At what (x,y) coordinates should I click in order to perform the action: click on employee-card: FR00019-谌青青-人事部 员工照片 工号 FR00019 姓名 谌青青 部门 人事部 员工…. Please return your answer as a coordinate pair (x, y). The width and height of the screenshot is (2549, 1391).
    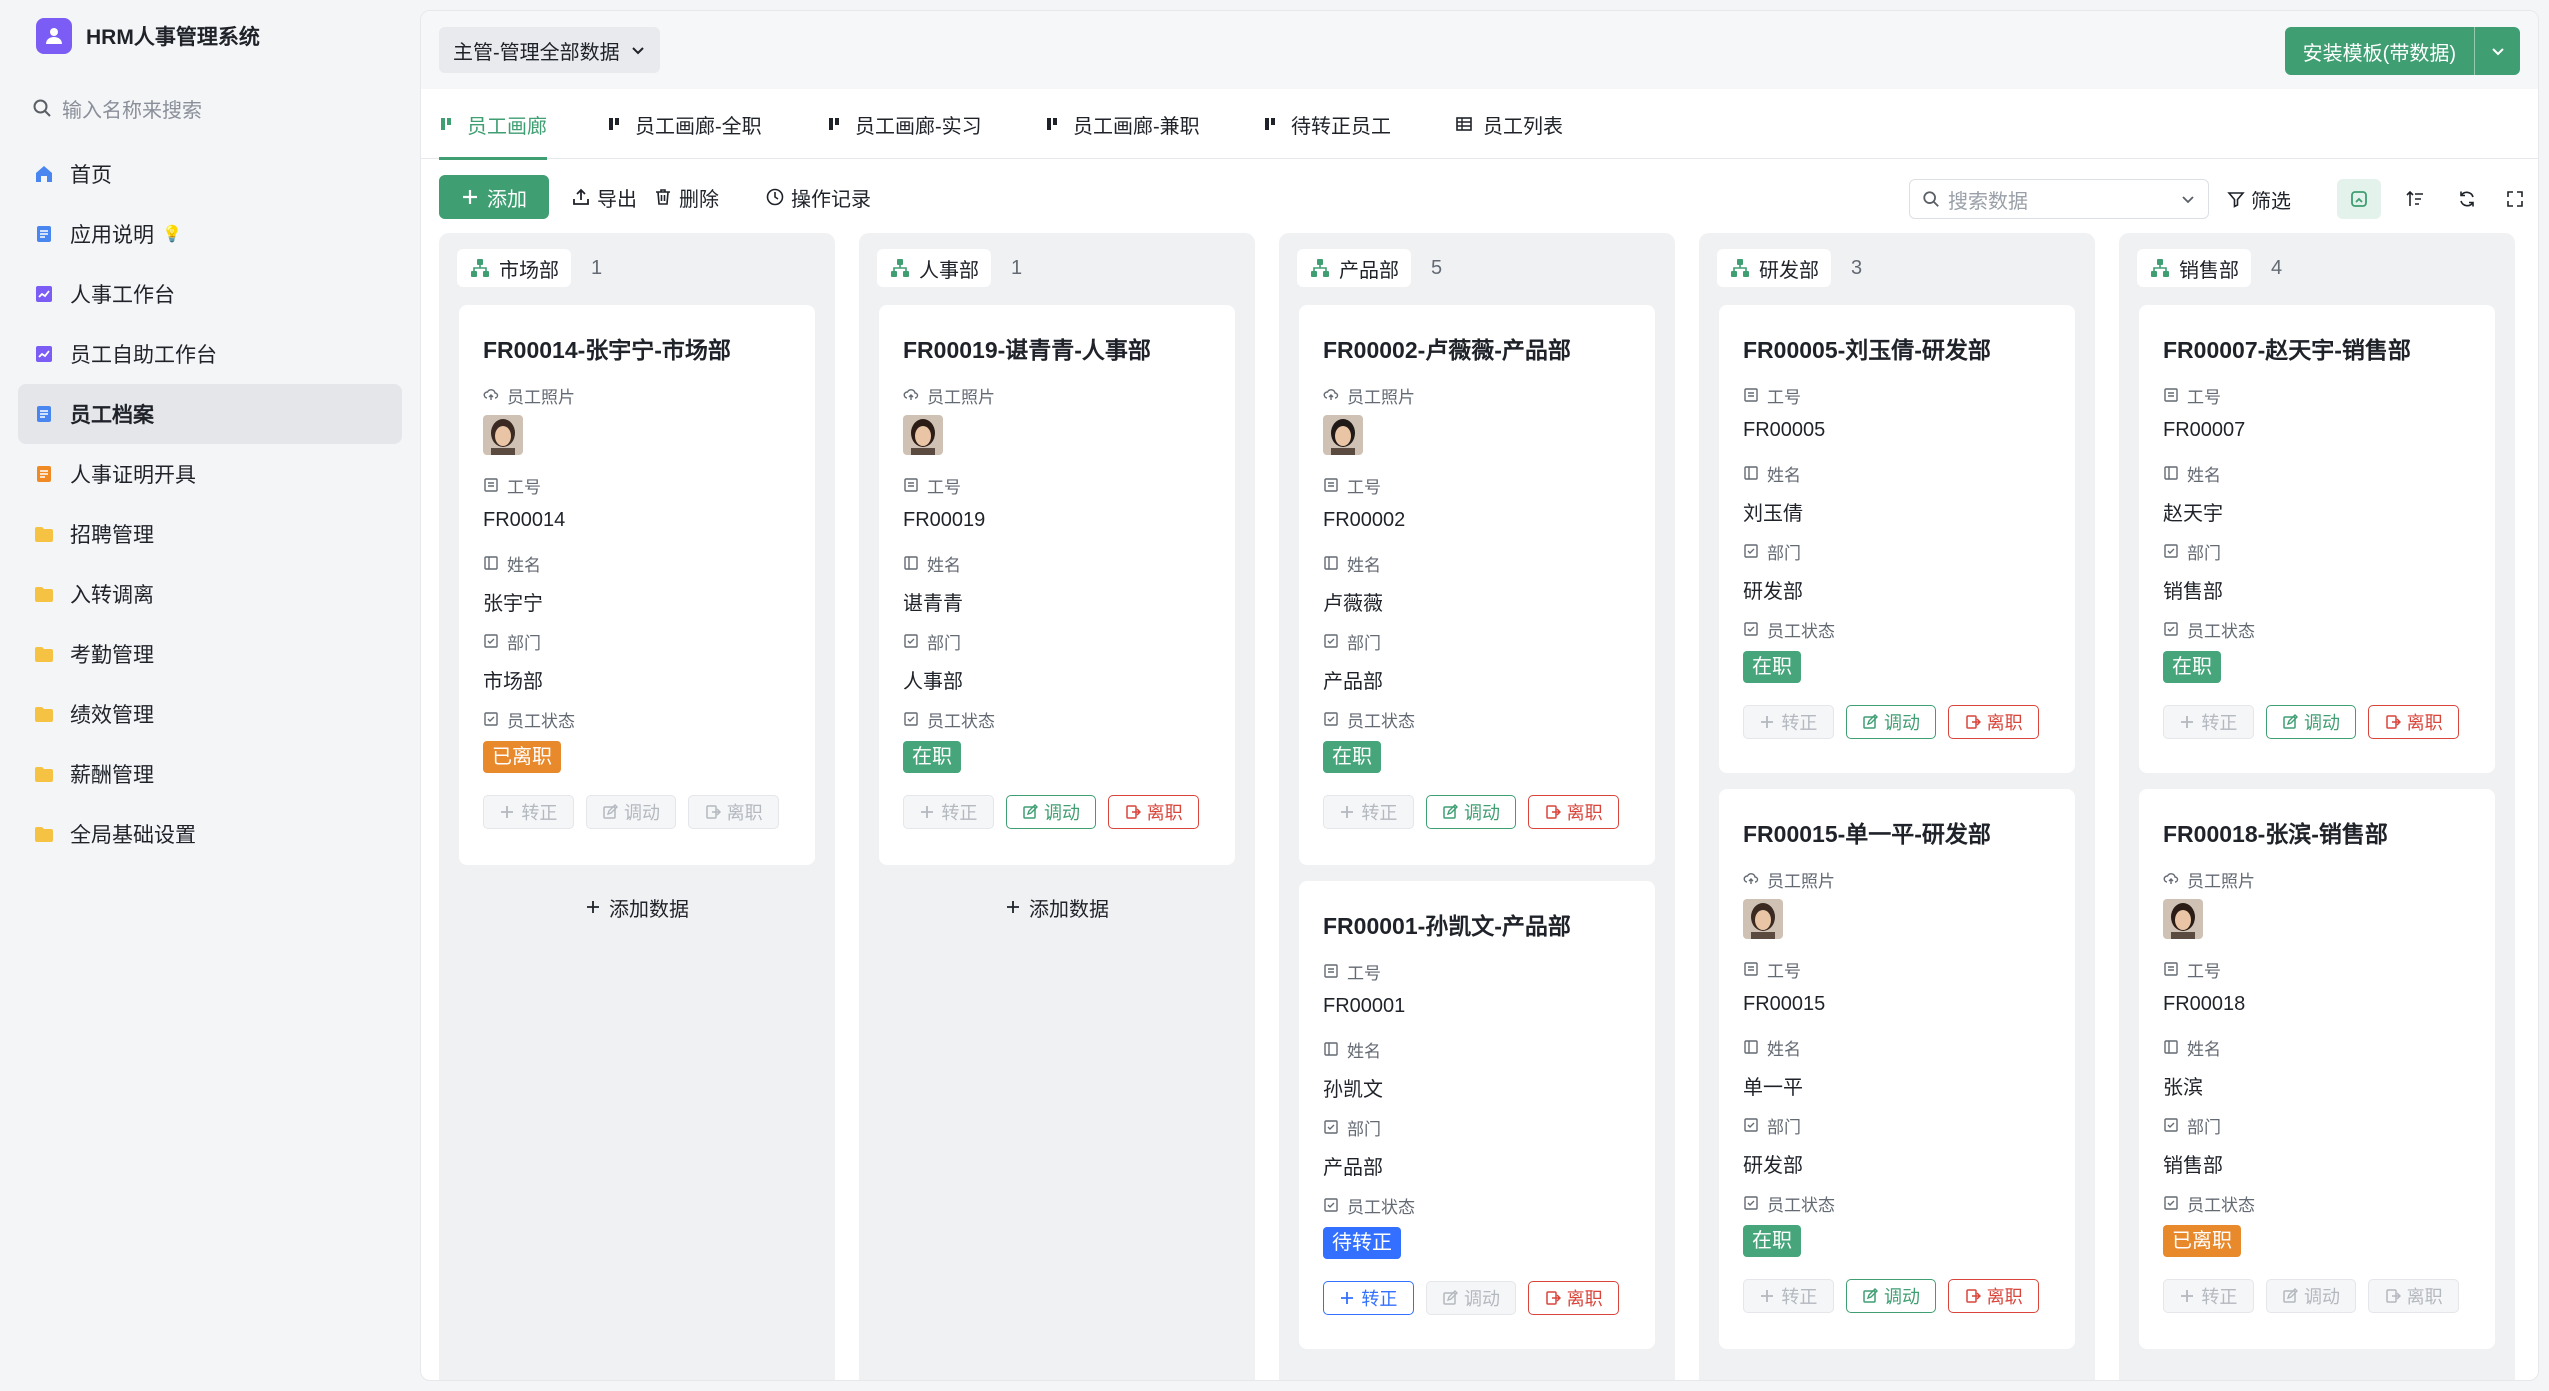
    Looking at the image, I should click on (1057, 585).